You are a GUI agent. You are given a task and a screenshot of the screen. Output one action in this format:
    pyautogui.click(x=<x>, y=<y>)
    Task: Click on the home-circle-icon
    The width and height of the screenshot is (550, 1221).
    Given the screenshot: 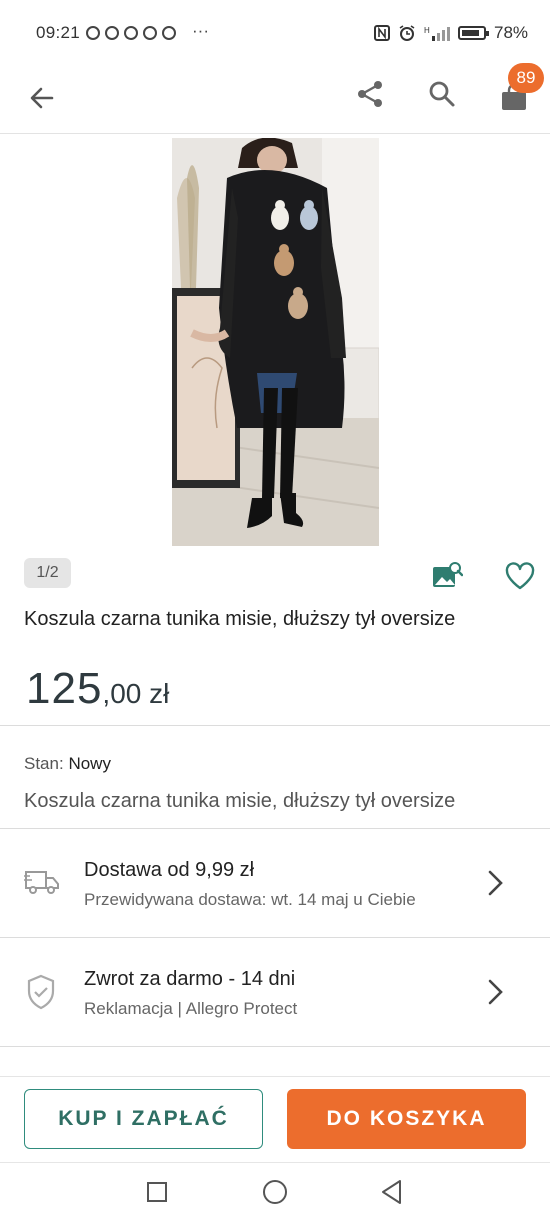 What is the action you would take?
    pyautogui.click(x=275, y=1192)
    